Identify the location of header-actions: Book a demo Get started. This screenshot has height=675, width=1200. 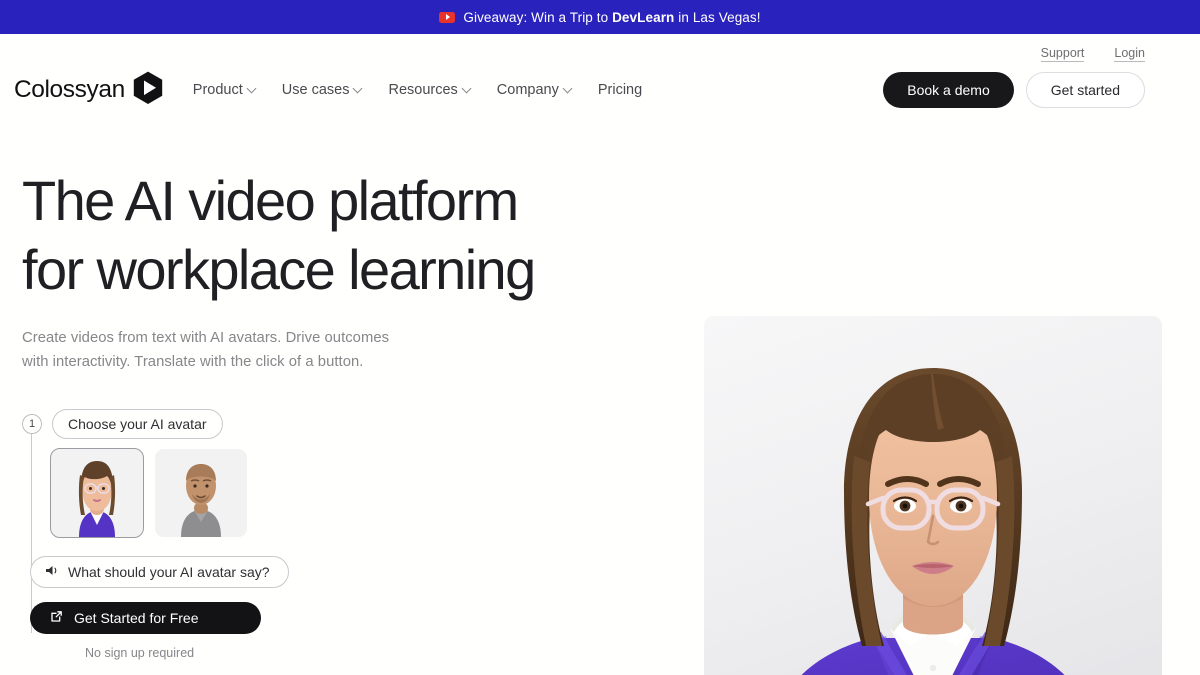
(1014, 90).